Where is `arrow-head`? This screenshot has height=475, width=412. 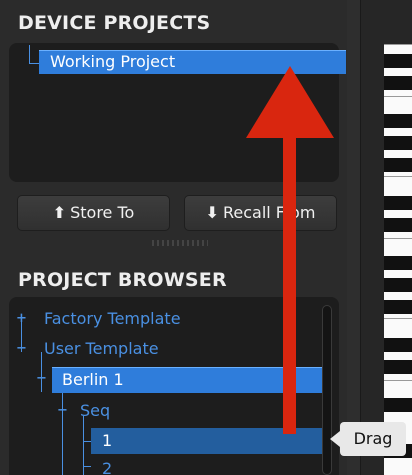
arrow-head is located at coordinates (290, 102).